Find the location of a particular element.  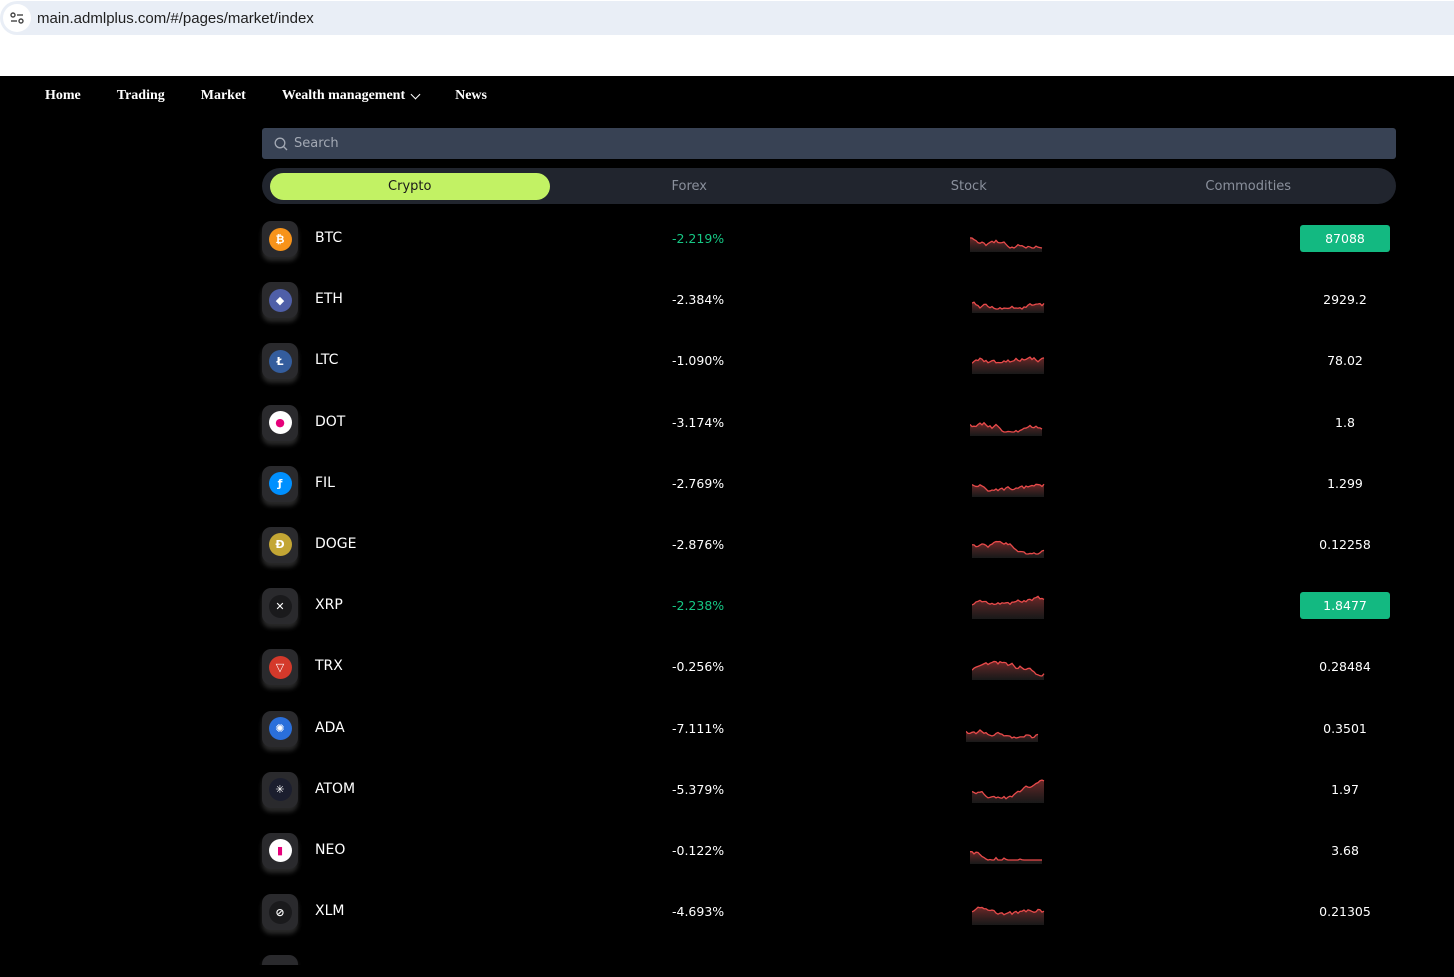

coin-icon-box: ● is located at coordinates (280, 422).